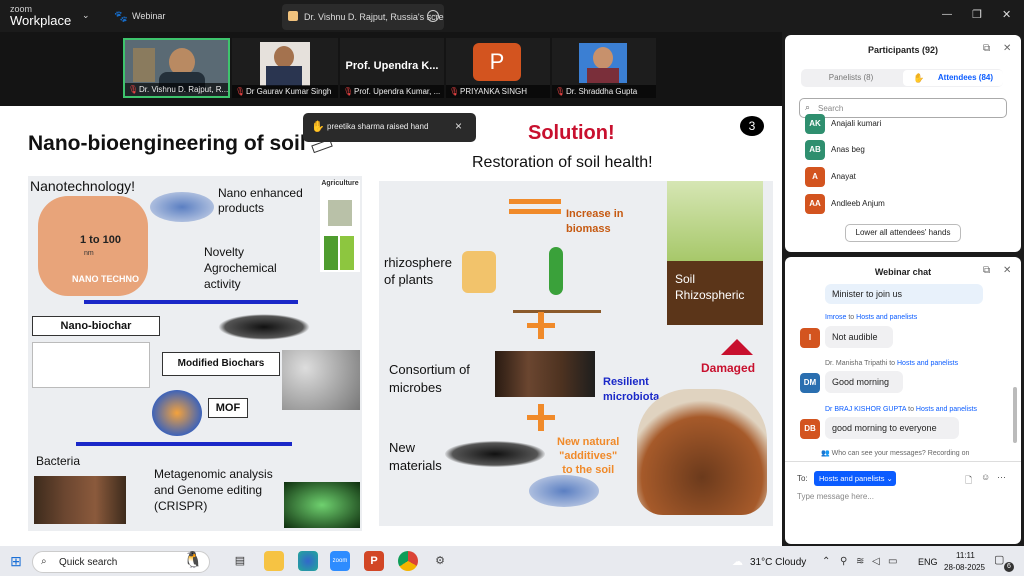  What do you see at coordinates (848, 149) in the screenshot?
I see `participant-name: Anas beg` at bounding box center [848, 149].